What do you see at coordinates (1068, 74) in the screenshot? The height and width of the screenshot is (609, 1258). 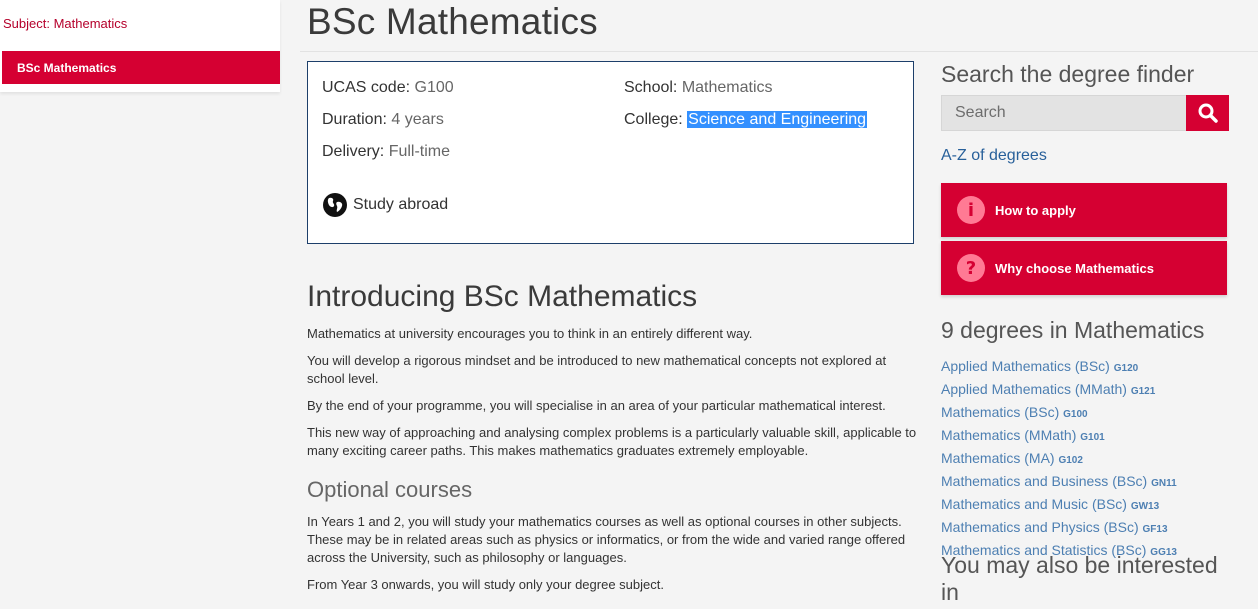 I see `degree-finder-heading: Search the degree finder` at bounding box center [1068, 74].